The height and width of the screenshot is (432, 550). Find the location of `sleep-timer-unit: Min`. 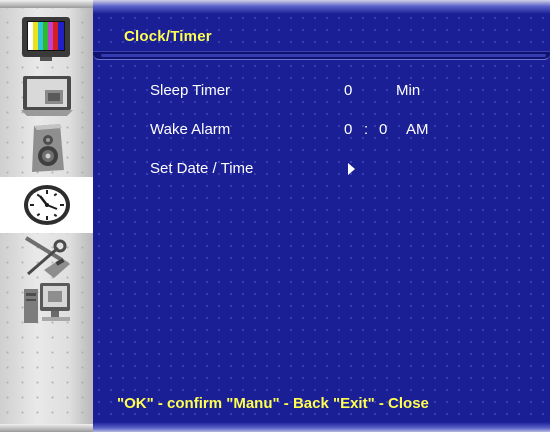

sleep-timer-unit: Min is located at coordinates (408, 90).